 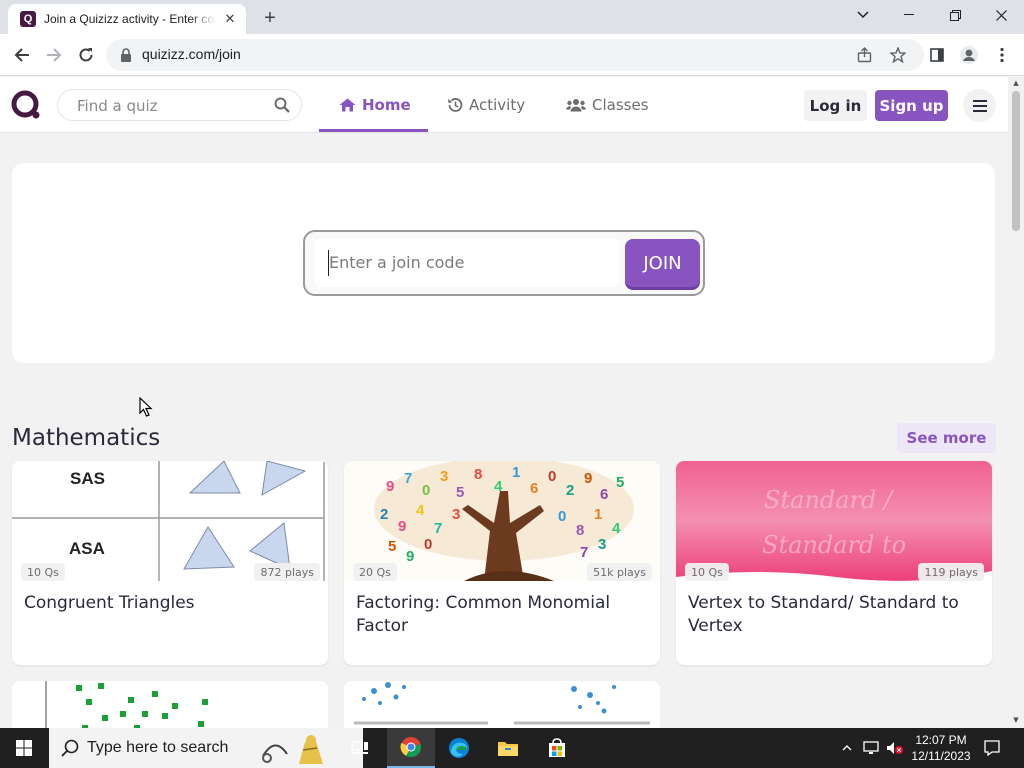 What do you see at coordinates (459, 748) in the screenshot?
I see `edge-taskbar-icon` at bounding box center [459, 748].